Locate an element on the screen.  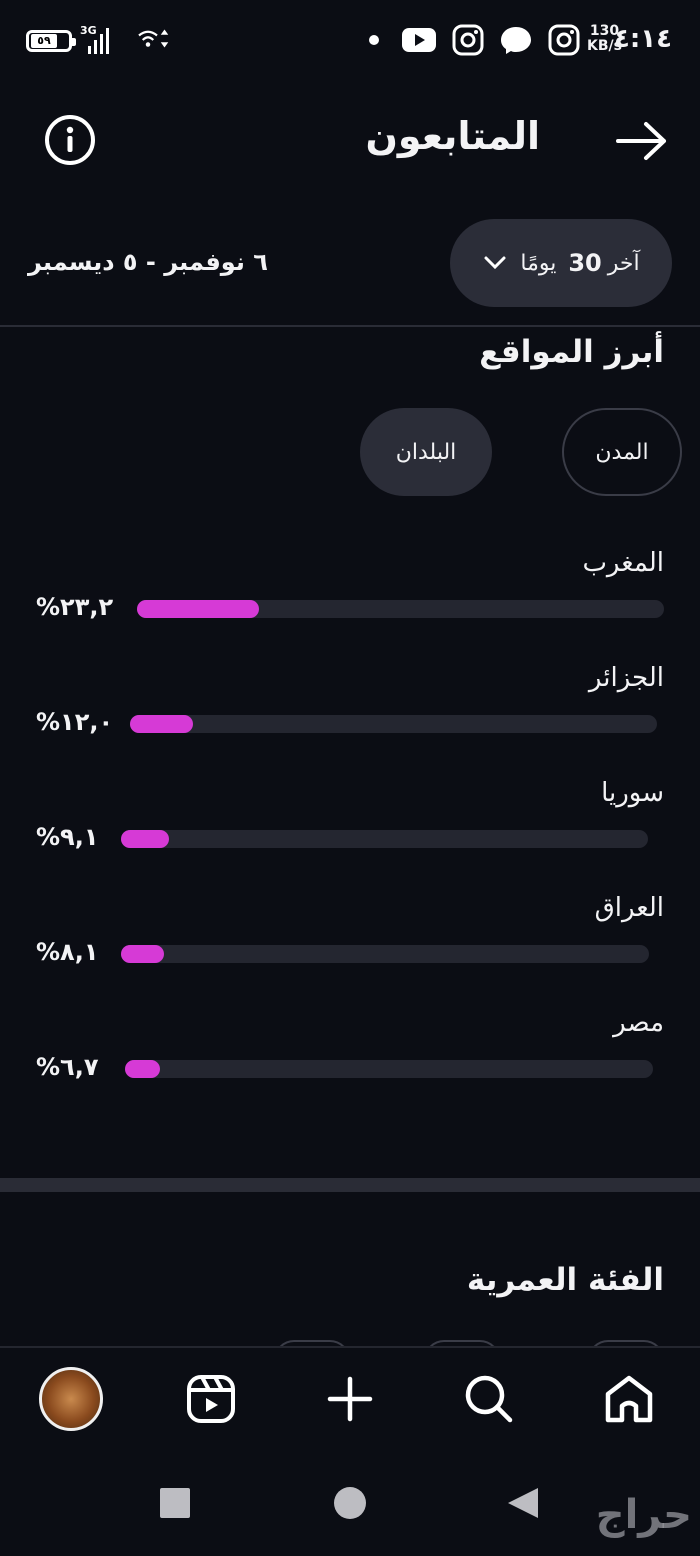
back-button-icon is located at coordinates (523, 1503).